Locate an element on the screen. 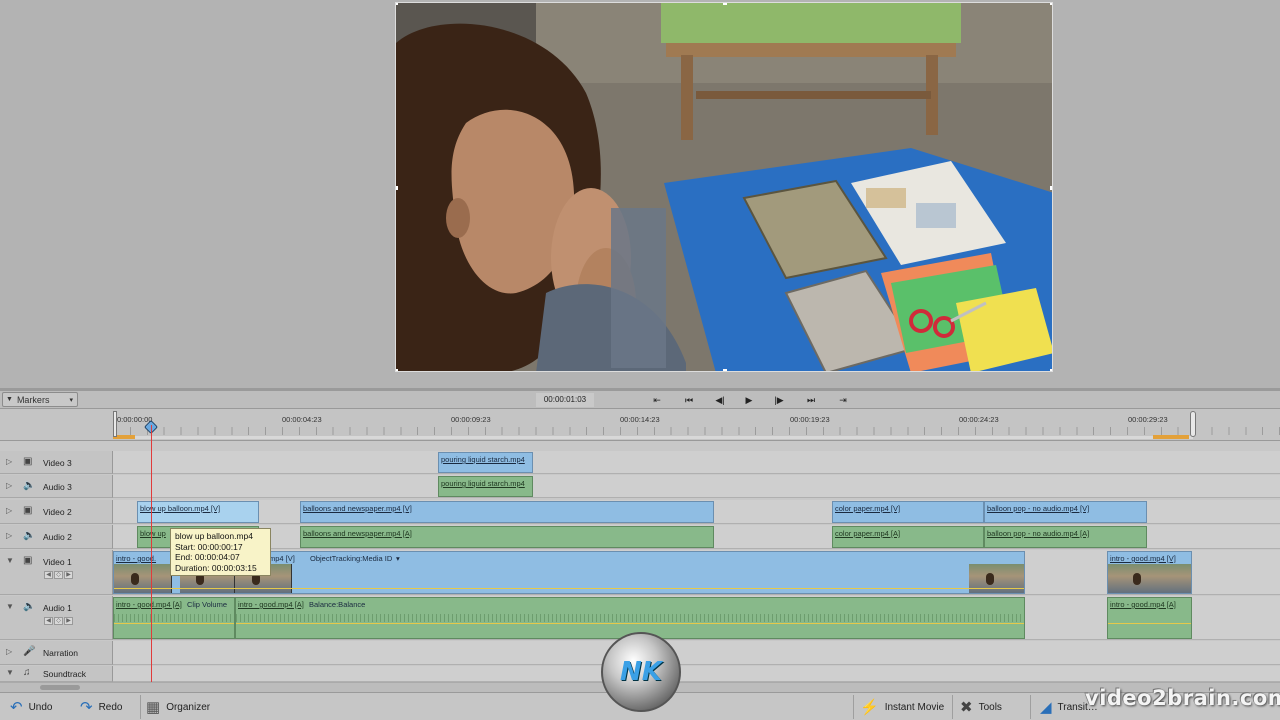  ruler-label: 00:00:19:23 is located at coordinates (810, 419).